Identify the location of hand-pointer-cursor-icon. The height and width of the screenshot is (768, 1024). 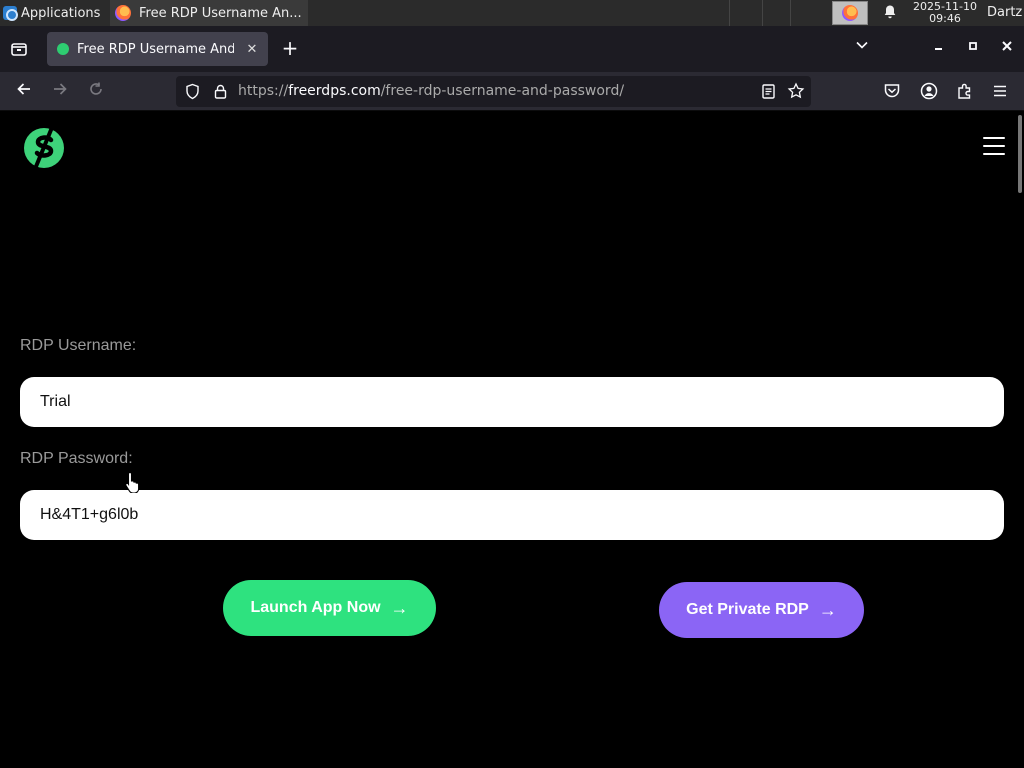
(133, 482).